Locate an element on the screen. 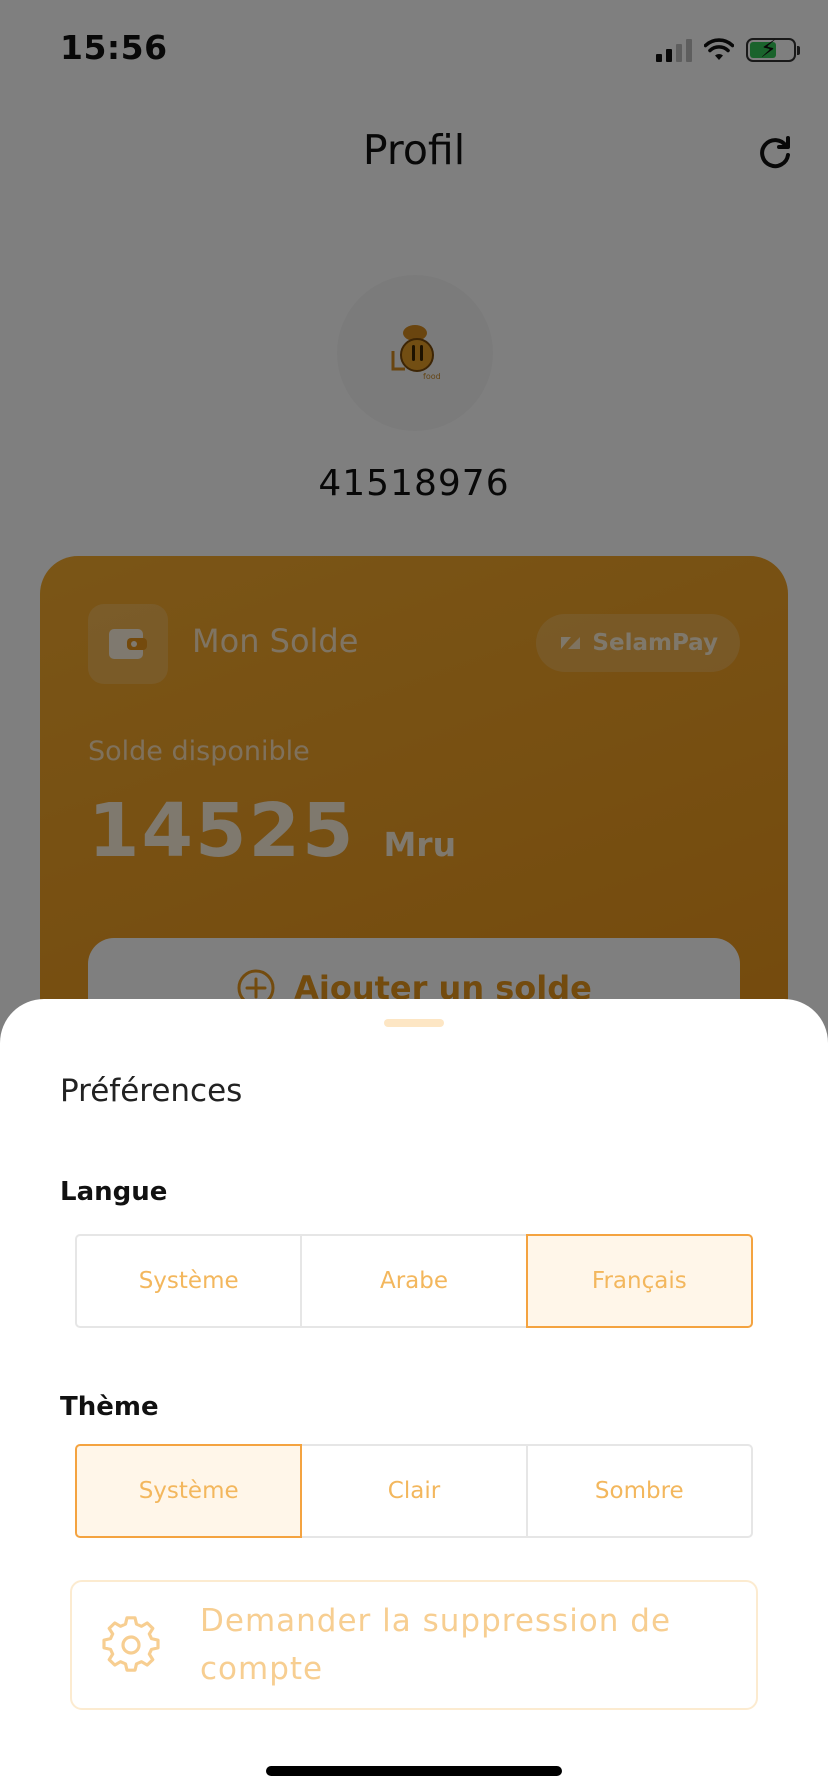 The image size is (828, 1792). theme-selector: Système Clair Sombre is located at coordinates (414, 1491).